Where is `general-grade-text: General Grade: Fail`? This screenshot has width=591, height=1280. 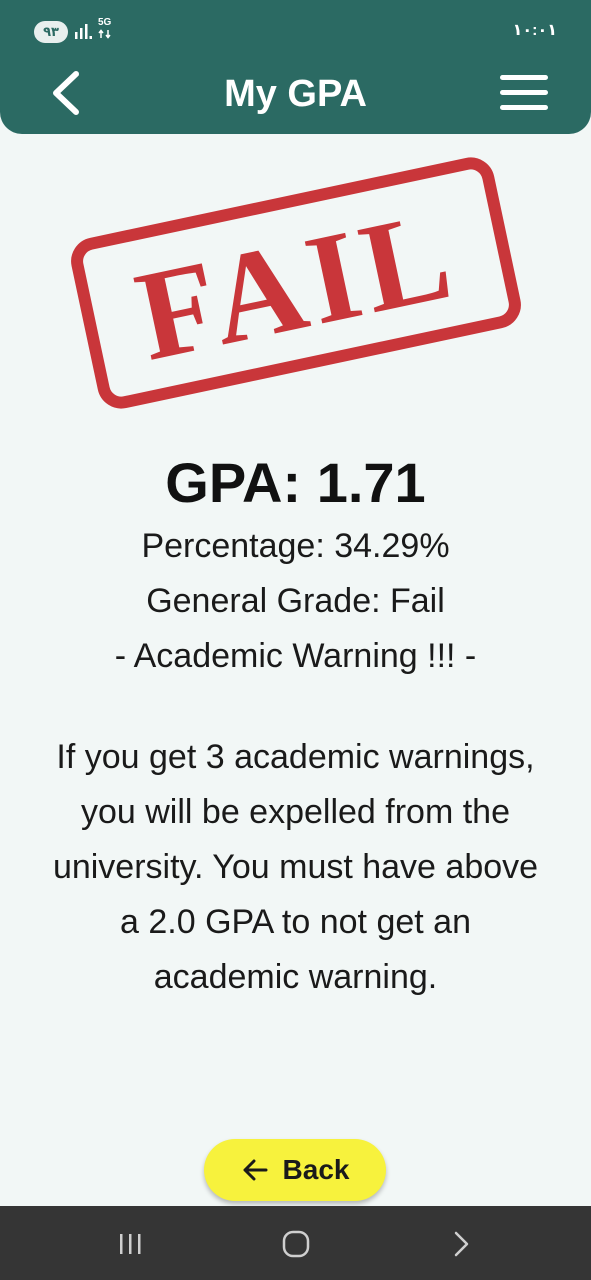 general-grade-text: General Grade: Fail is located at coordinates (295, 601).